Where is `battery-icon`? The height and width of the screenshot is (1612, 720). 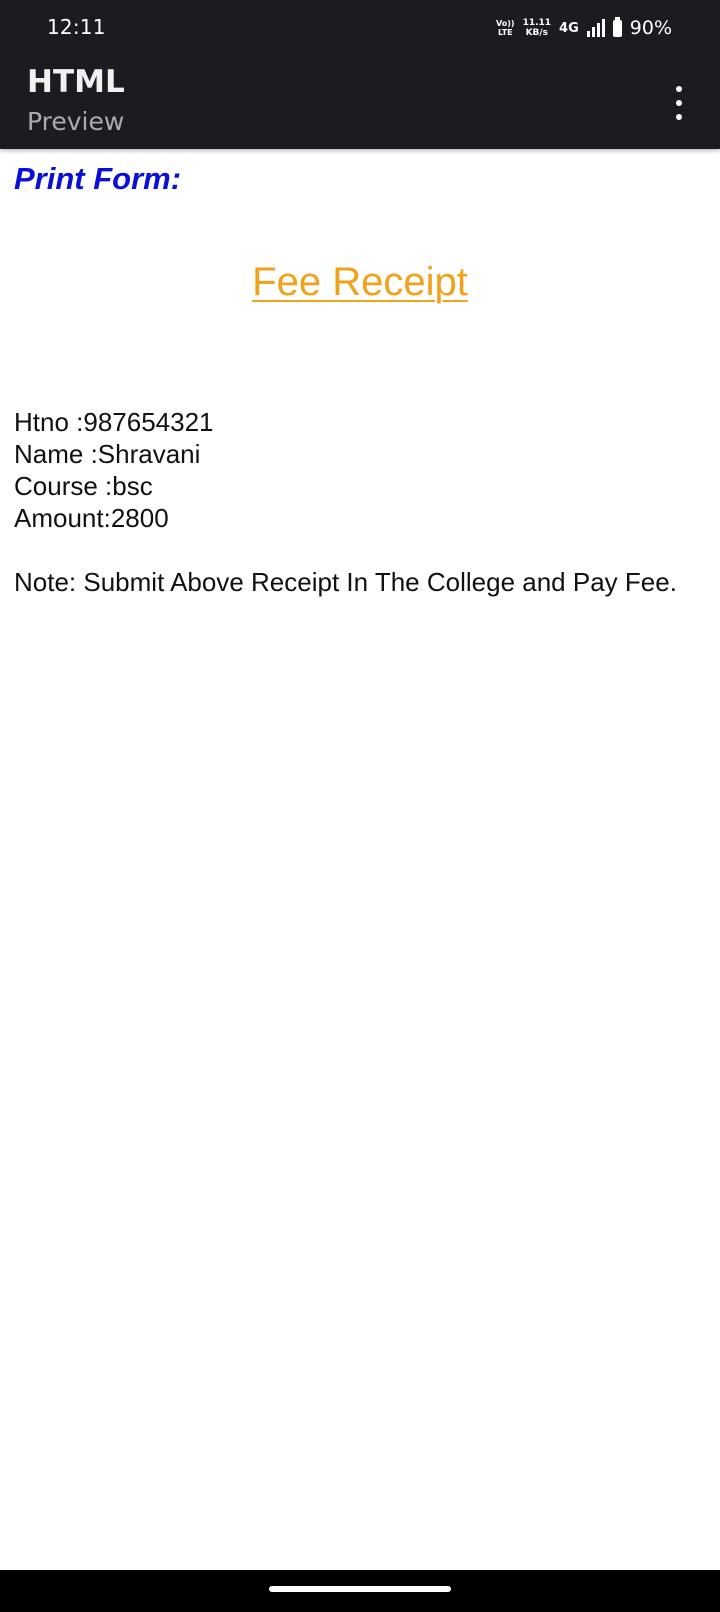
battery-icon is located at coordinates (617, 26).